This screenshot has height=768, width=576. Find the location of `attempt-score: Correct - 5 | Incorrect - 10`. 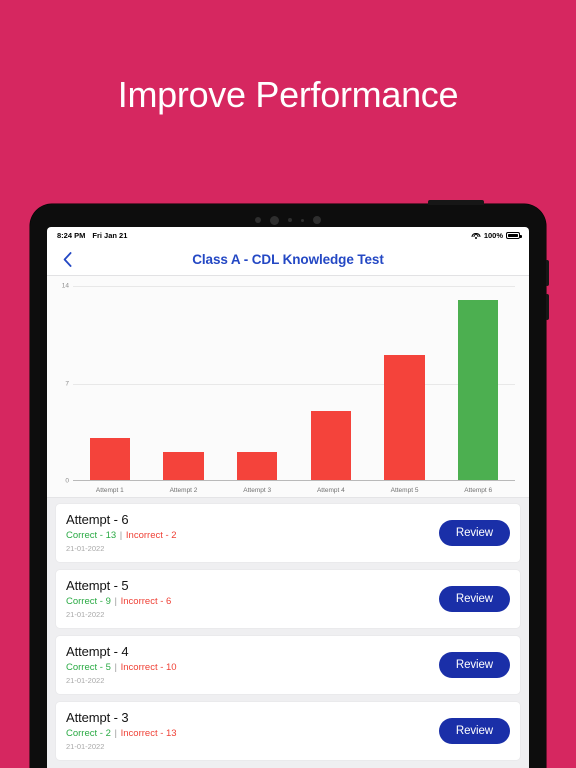

attempt-score: Correct - 5 | Incorrect - 10 is located at coordinates (252, 667).